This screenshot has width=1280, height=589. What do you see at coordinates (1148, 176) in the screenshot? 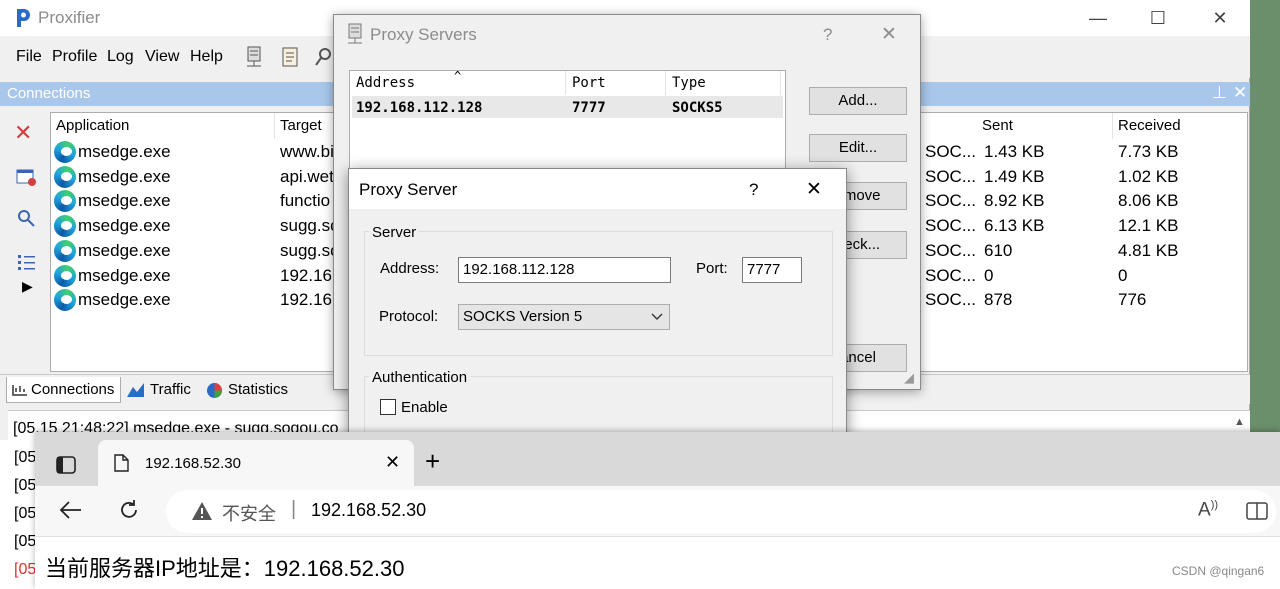
I see `cell-received: 1.02 KB` at bounding box center [1148, 176].